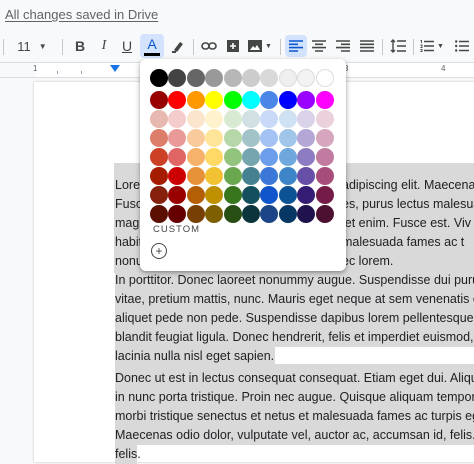 Image resolution: width=474 pixels, height=464 pixels. I want to click on add-comment-button, so click(233, 46).